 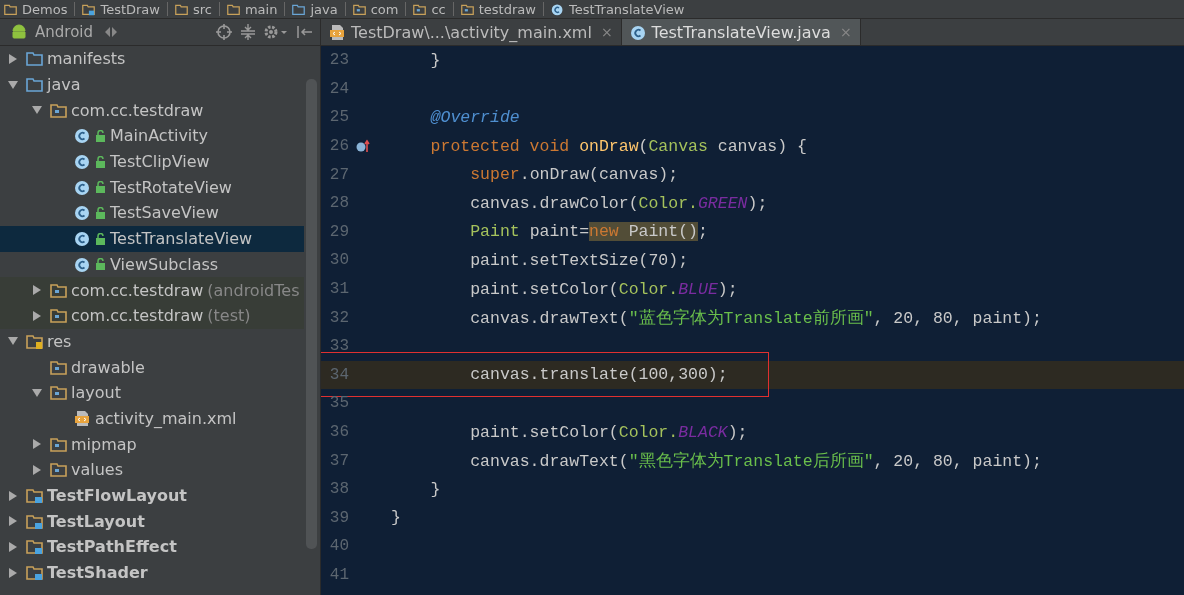 What do you see at coordinates (224, 32) in the screenshot?
I see `target-icon` at bounding box center [224, 32].